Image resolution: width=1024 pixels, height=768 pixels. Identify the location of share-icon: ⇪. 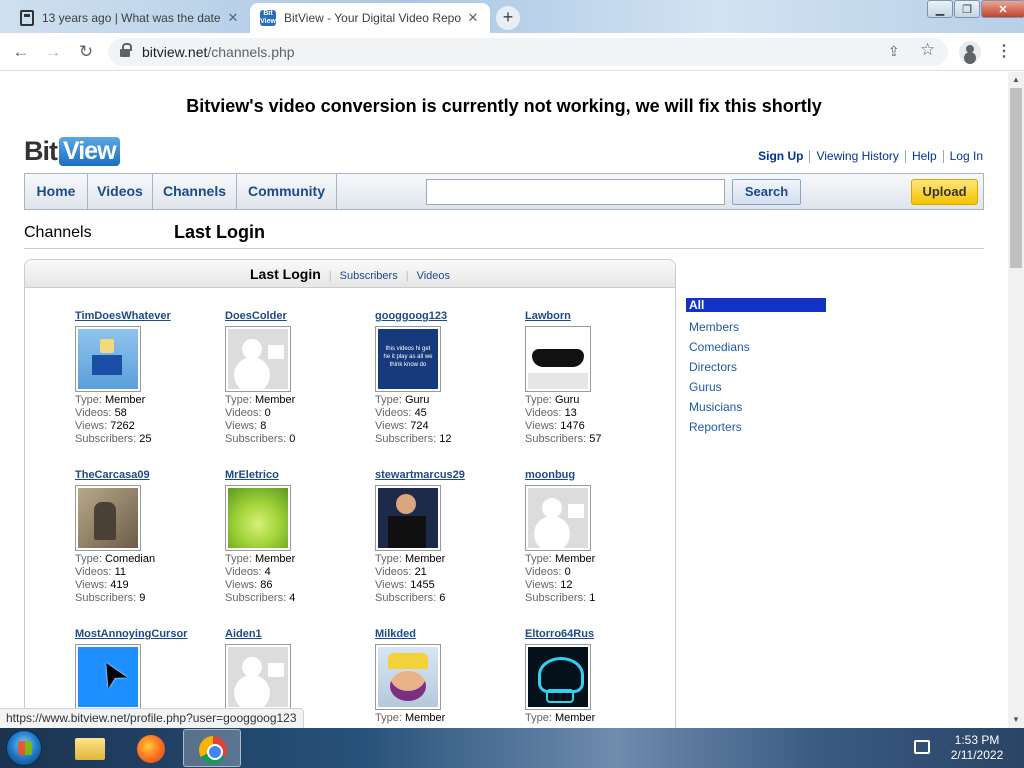
(894, 51).